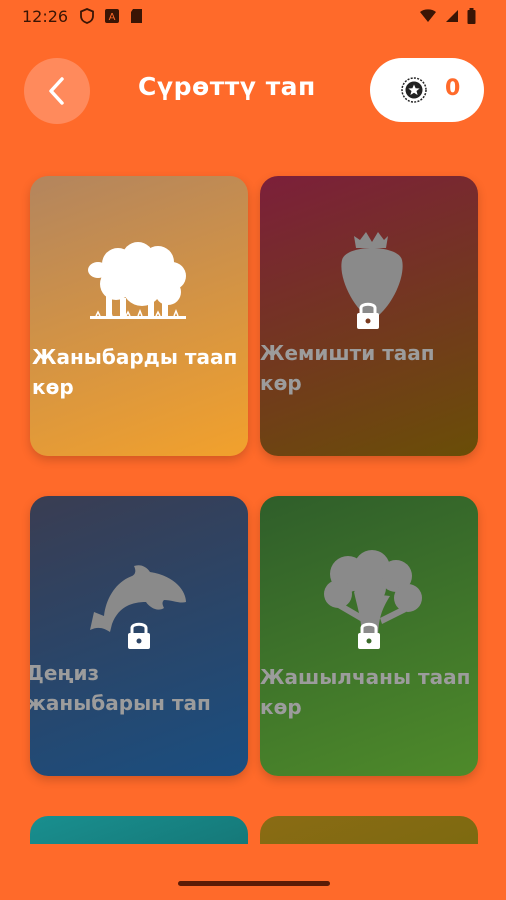  I want to click on card-label: Жемишти таап көр, so click(347, 368).